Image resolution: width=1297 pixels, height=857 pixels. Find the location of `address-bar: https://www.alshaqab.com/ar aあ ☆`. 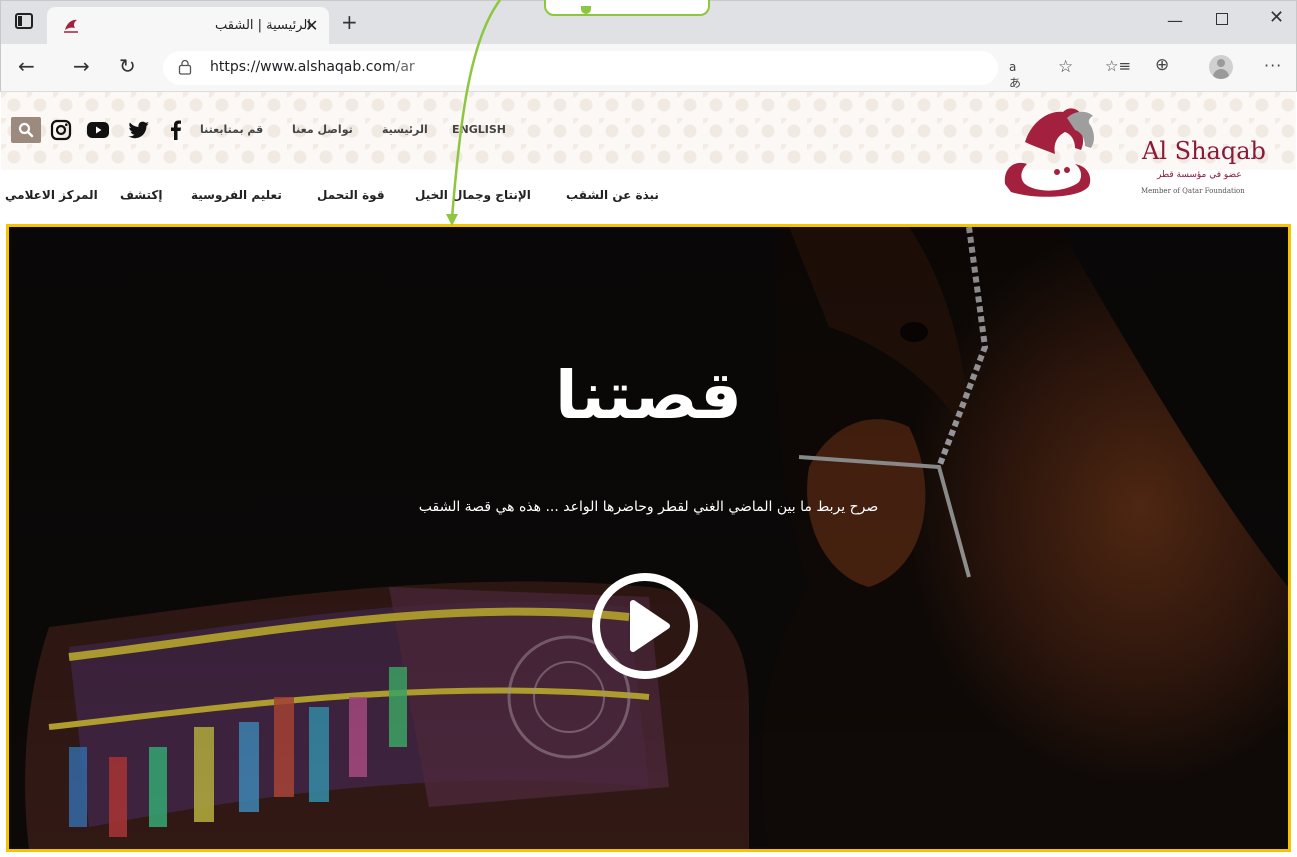

address-bar: https://www.alshaqab.com/ar aあ ☆ is located at coordinates (618, 70).